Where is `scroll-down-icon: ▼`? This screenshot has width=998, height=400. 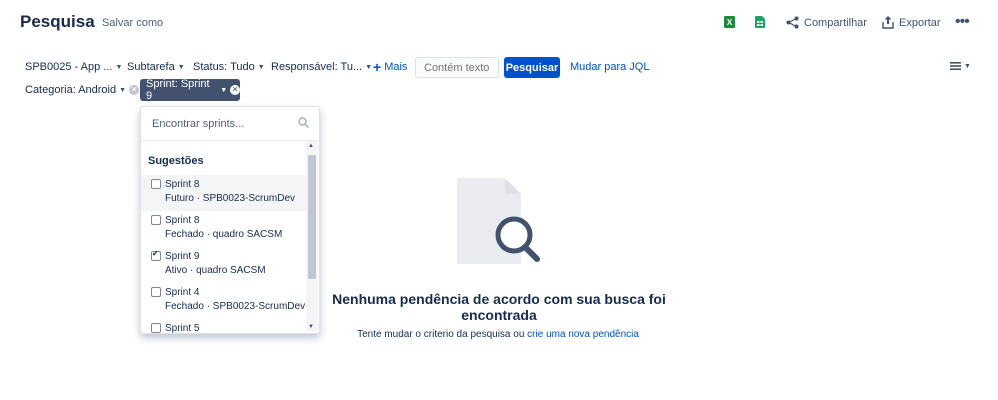 scroll-down-icon: ▼ is located at coordinates (311, 327).